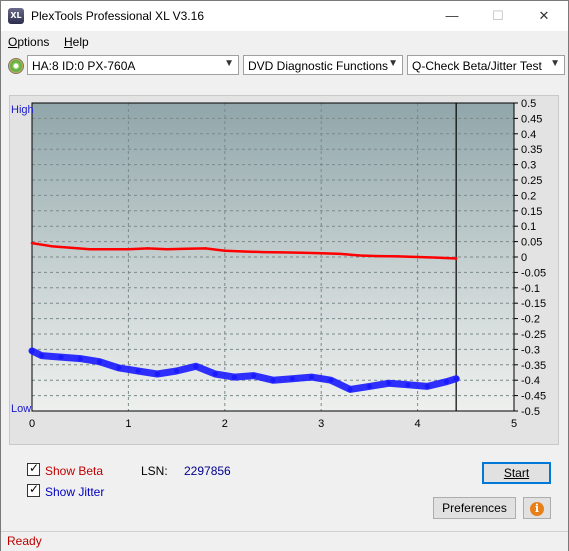 The image size is (569, 551). Describe the element at coordinates (528, 227) in the screenshot. I see `y-tick-label: 0.1` at that location.